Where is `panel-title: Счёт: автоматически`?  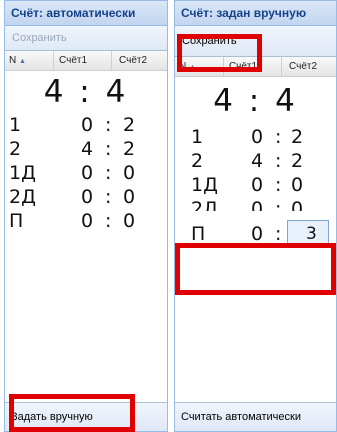 panel-title: Счёт: автоматически is located at coordinates (86, 13).